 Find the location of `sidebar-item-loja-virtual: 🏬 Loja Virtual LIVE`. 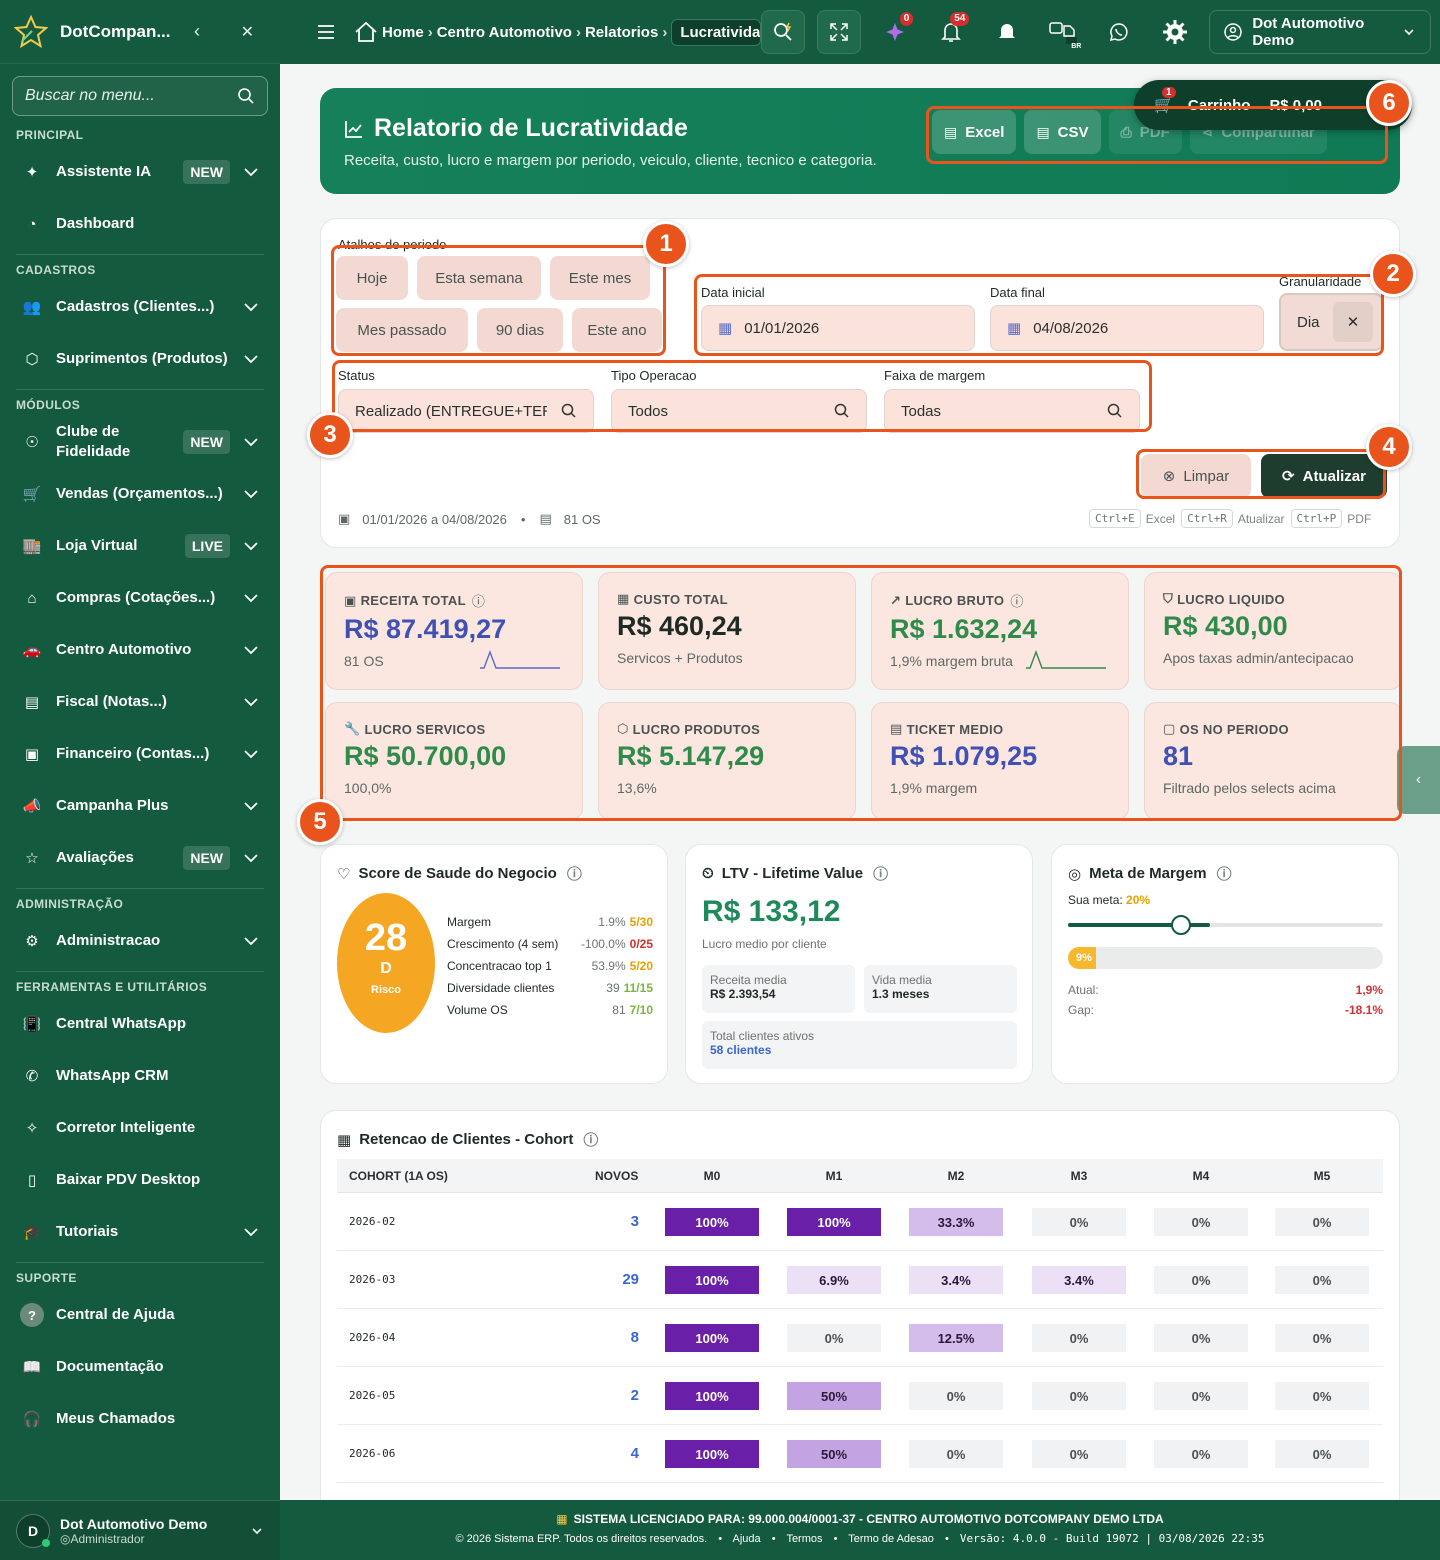

sidebar-item-loja-virtual: 🏬 Loja Virtual LIVE is located at coordinates (140, 546).